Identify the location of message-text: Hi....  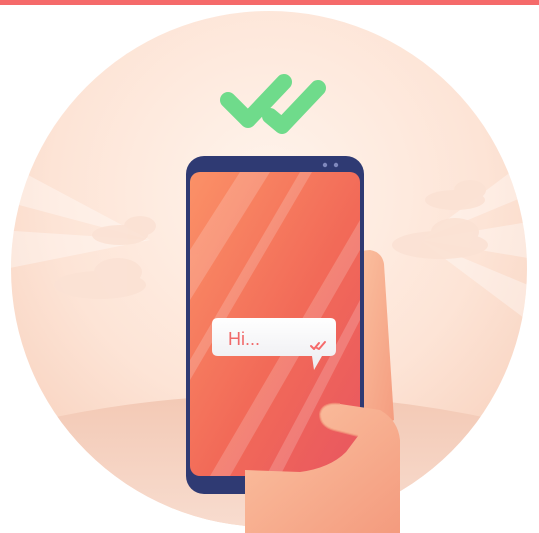
(244, 339).